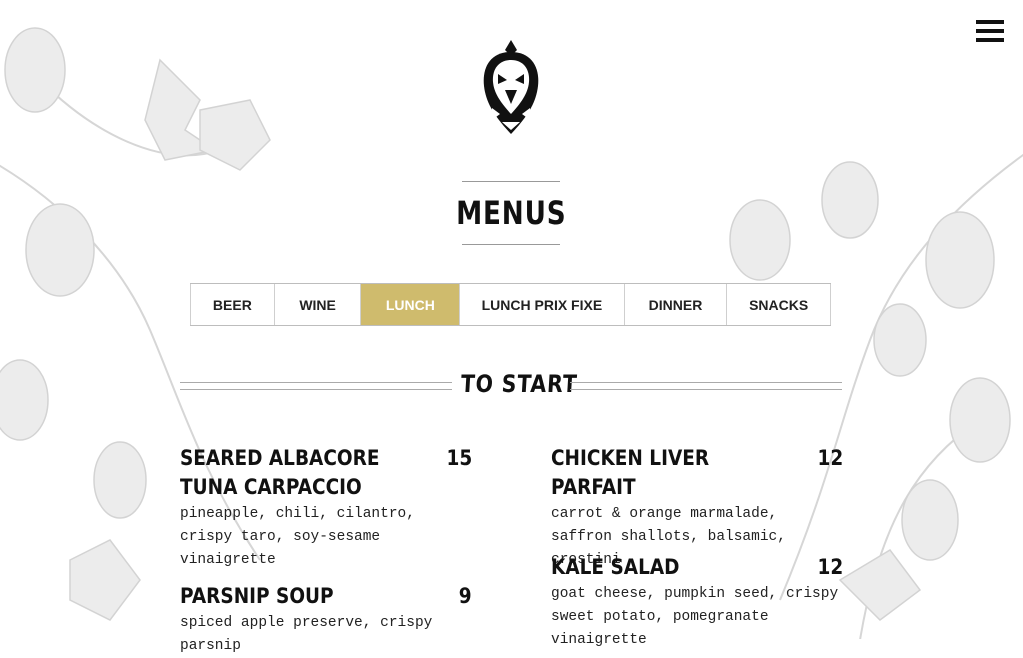  What do you see at coordinates (306, 634) in the screenshot?
I see `menu-item-description: spiced apple preserve, crispy parsnip` at bounding box center [306, 634].